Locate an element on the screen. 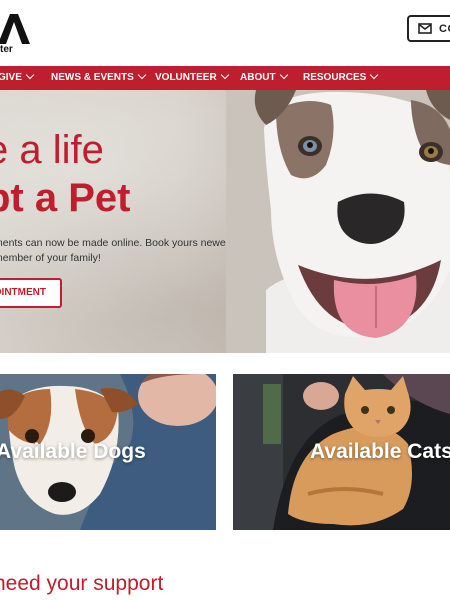 This screenshot has height=600, width=450. nav-item-give: GIVE is located at coordinates (17, 78).